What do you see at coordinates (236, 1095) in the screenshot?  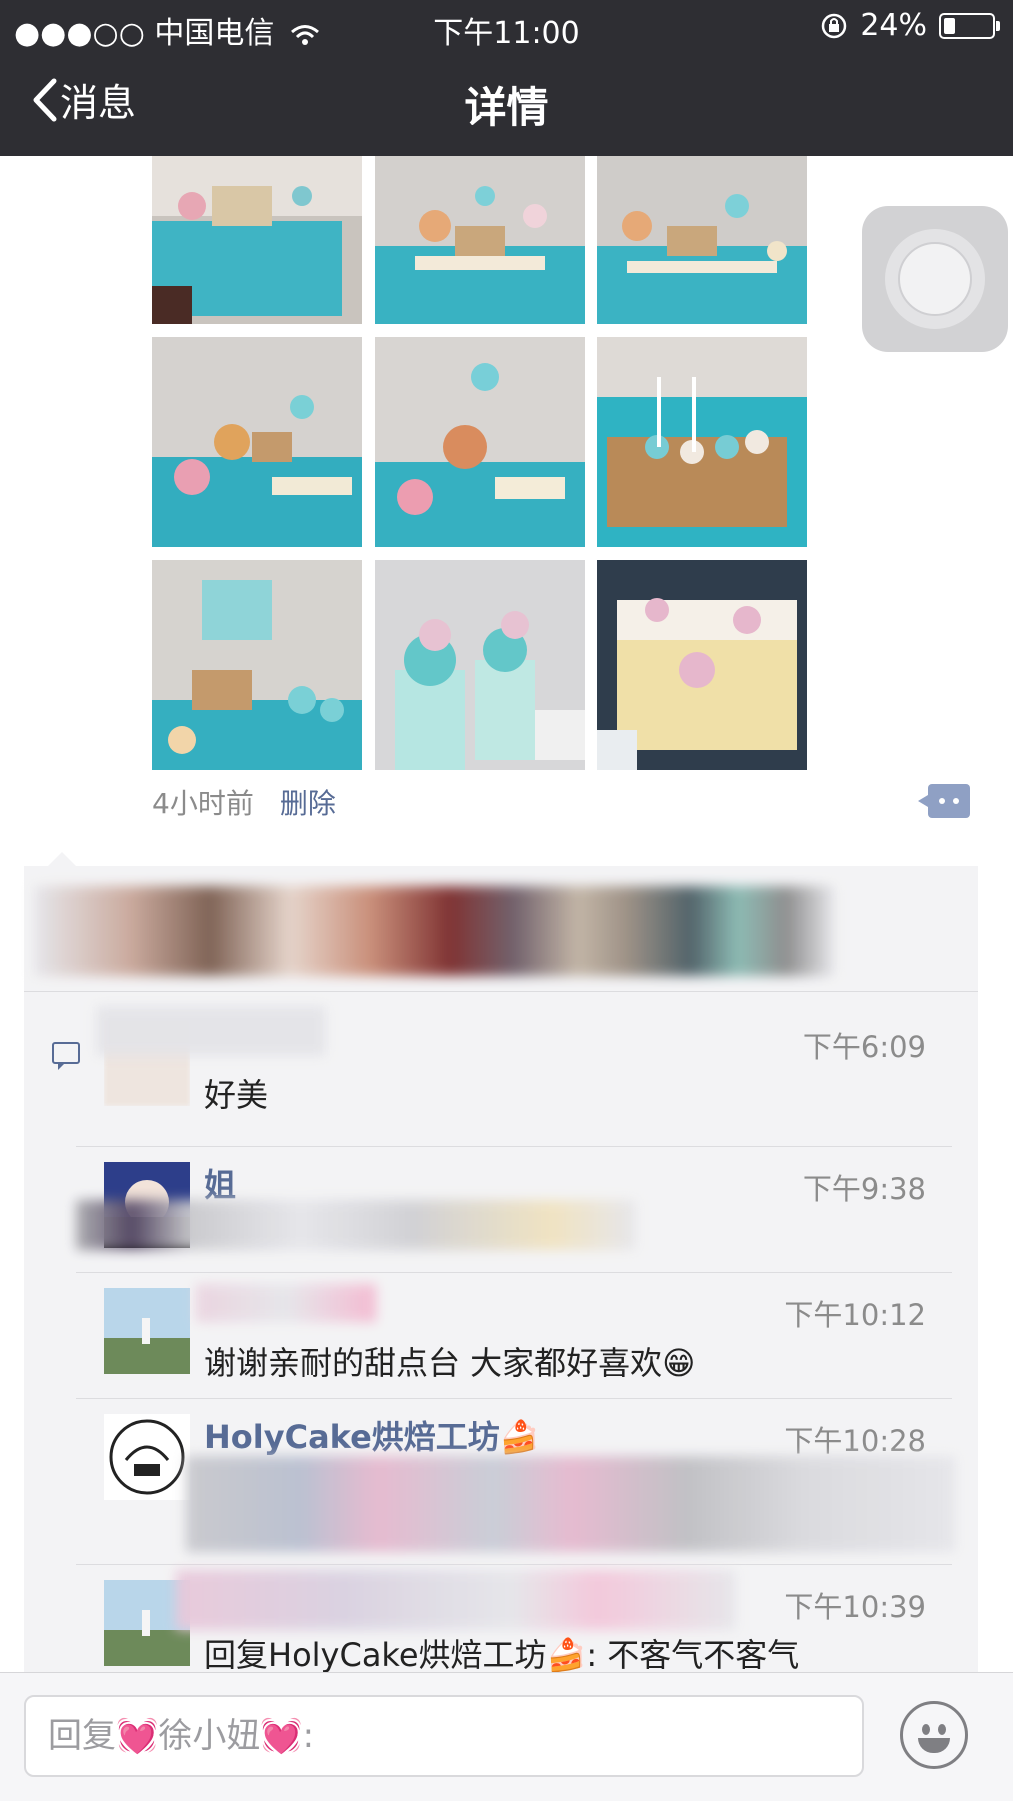 I see `comment-text: 好美` at bounding box center [236, 1095].